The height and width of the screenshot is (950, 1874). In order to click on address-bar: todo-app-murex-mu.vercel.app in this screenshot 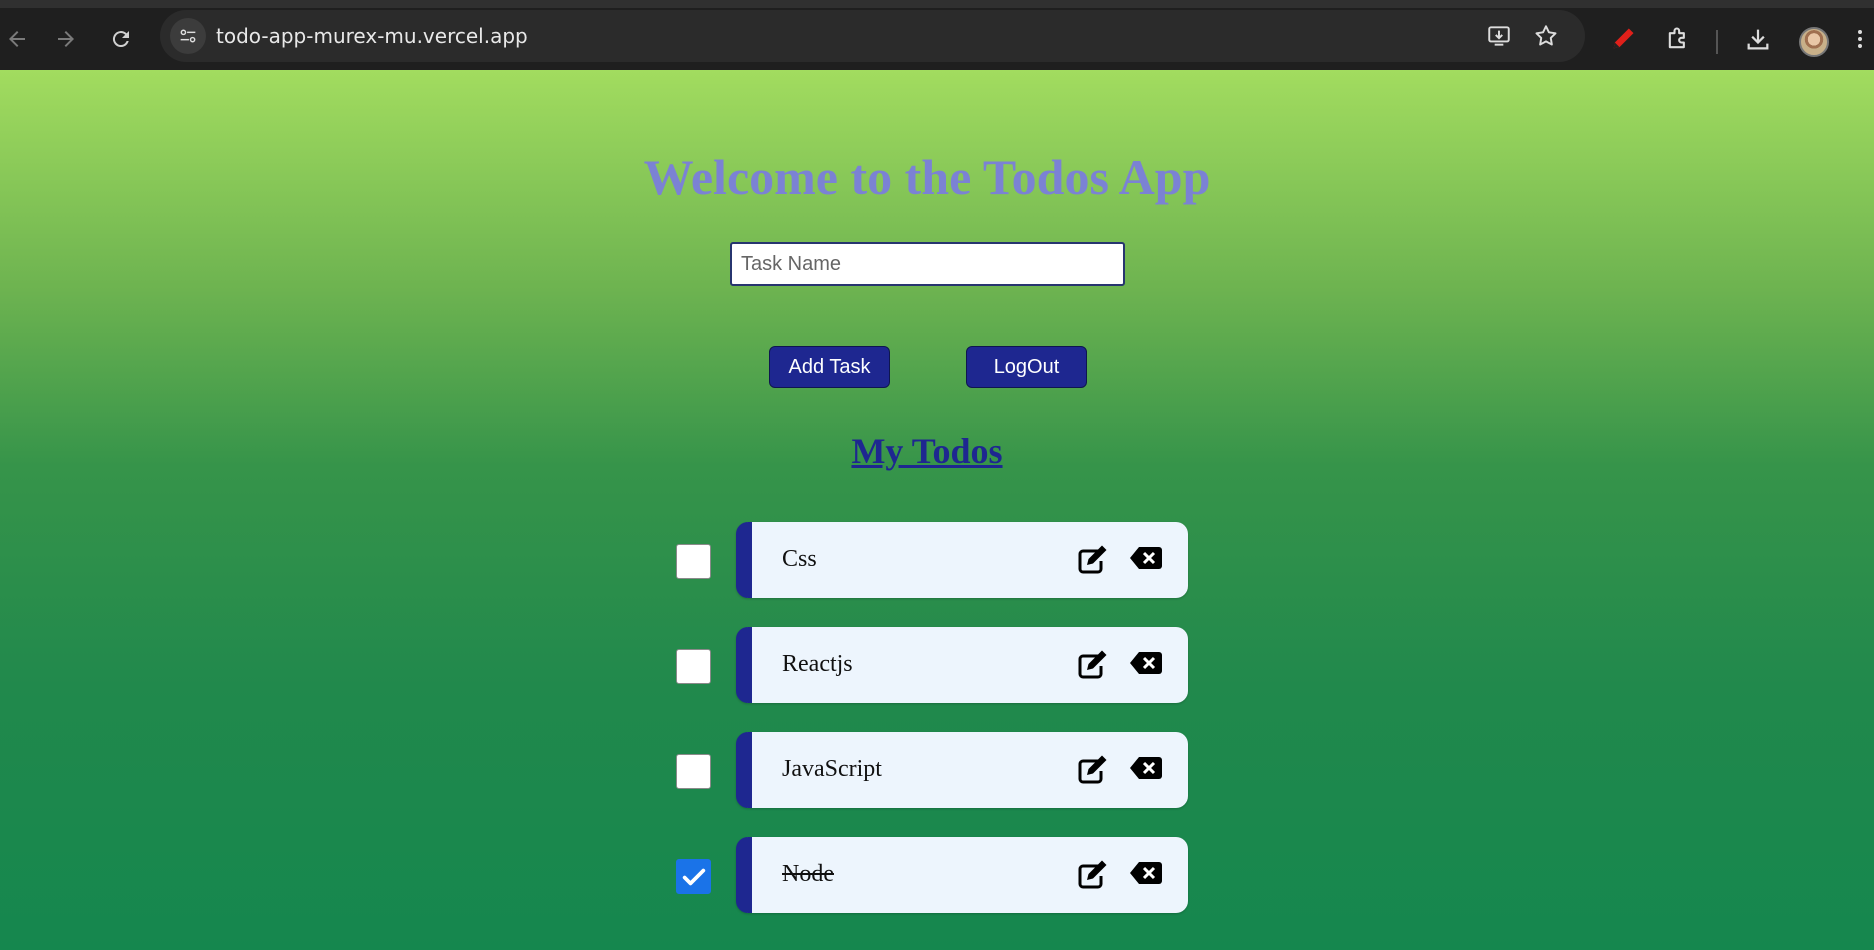, I will do `click(872, 36)`.